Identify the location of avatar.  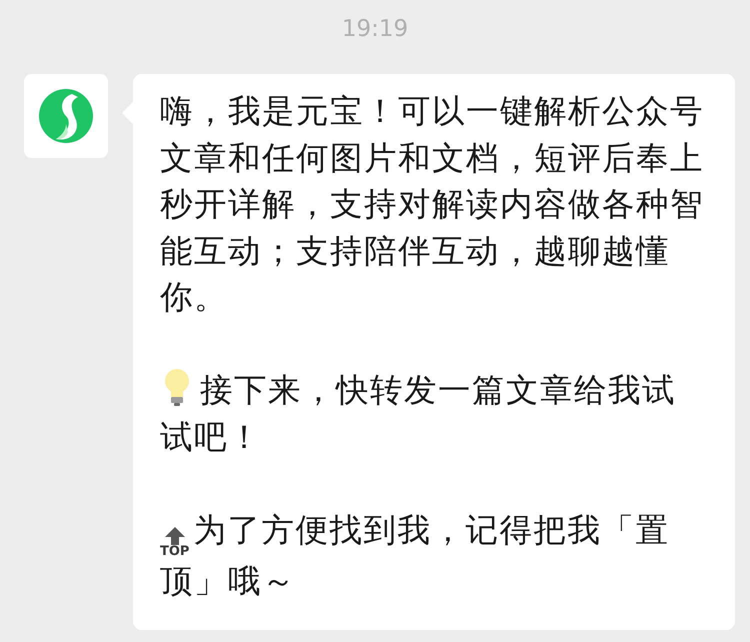
(66, 116).